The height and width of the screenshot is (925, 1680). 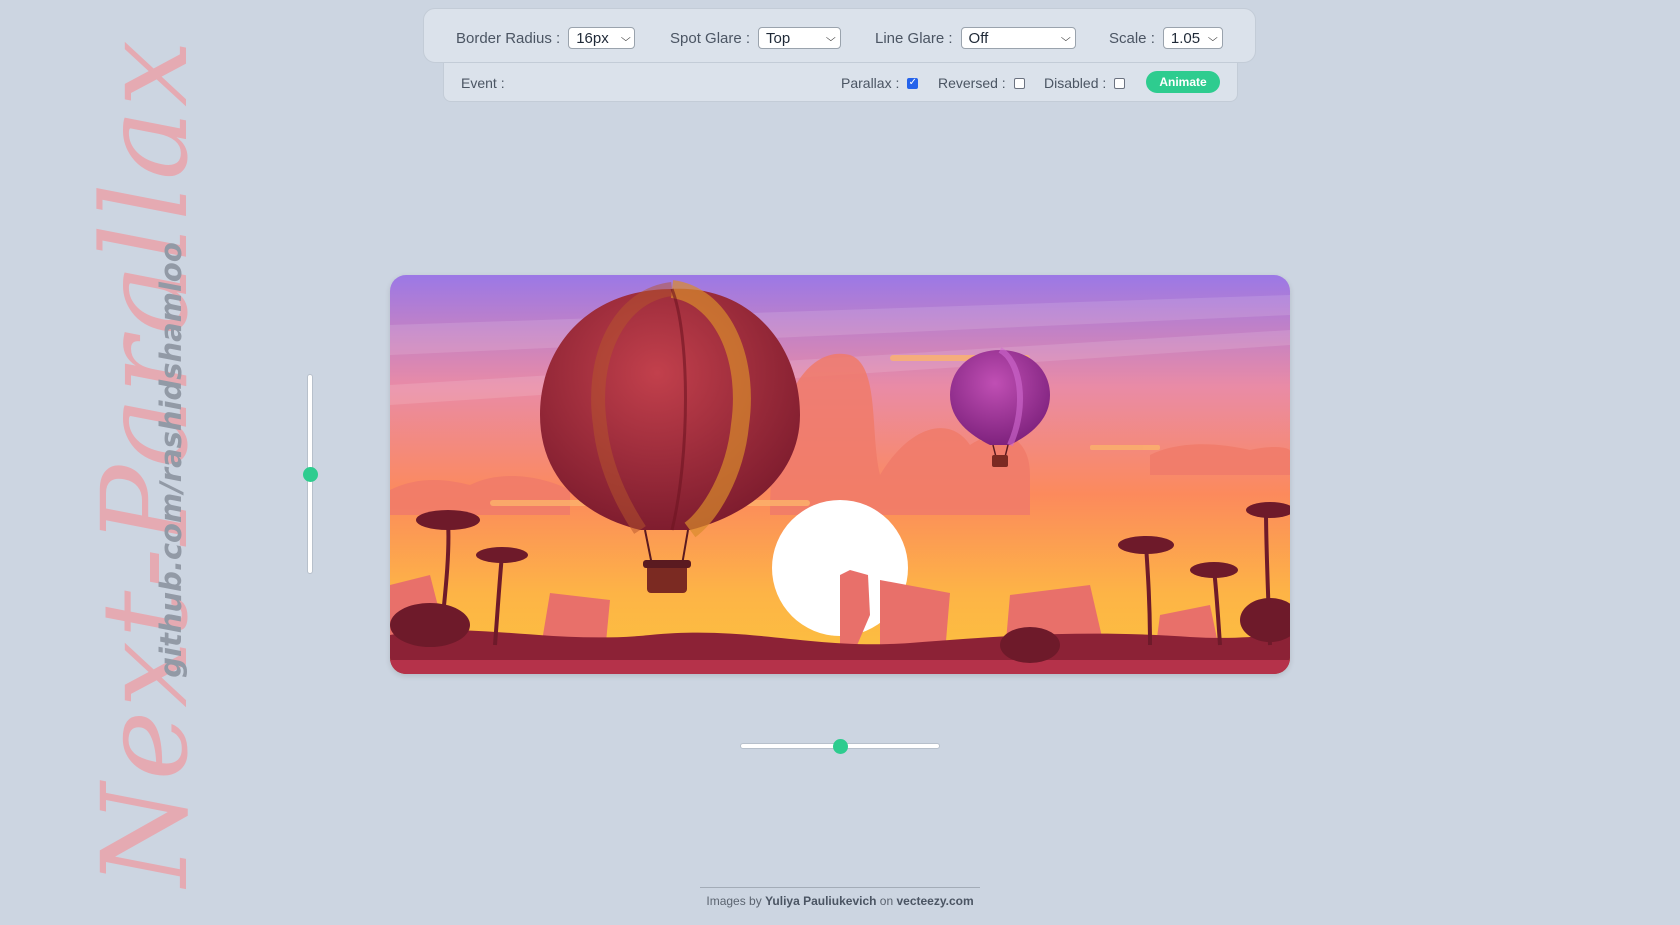 I want to click on credit-author-link: Yuliya Pauliukevich, so click(x=822, y=901).